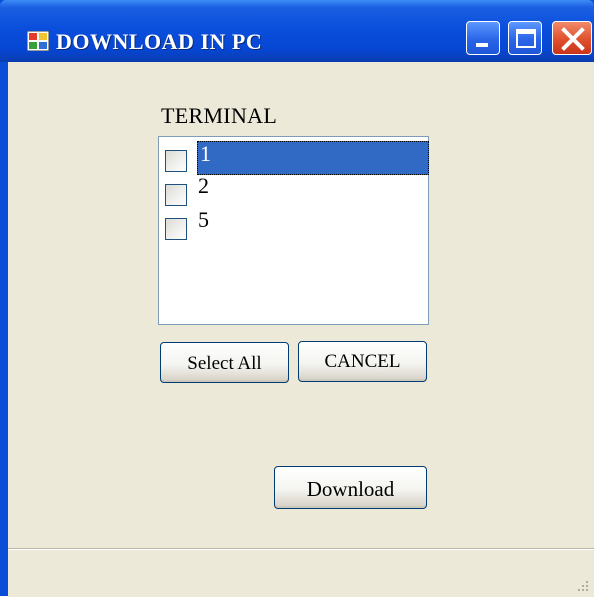 This screenshot has width=594, height=597. What do you see at coordinates (301, 572) in the screenshot?
I see `status-bar` at bounding box center [301, 572].